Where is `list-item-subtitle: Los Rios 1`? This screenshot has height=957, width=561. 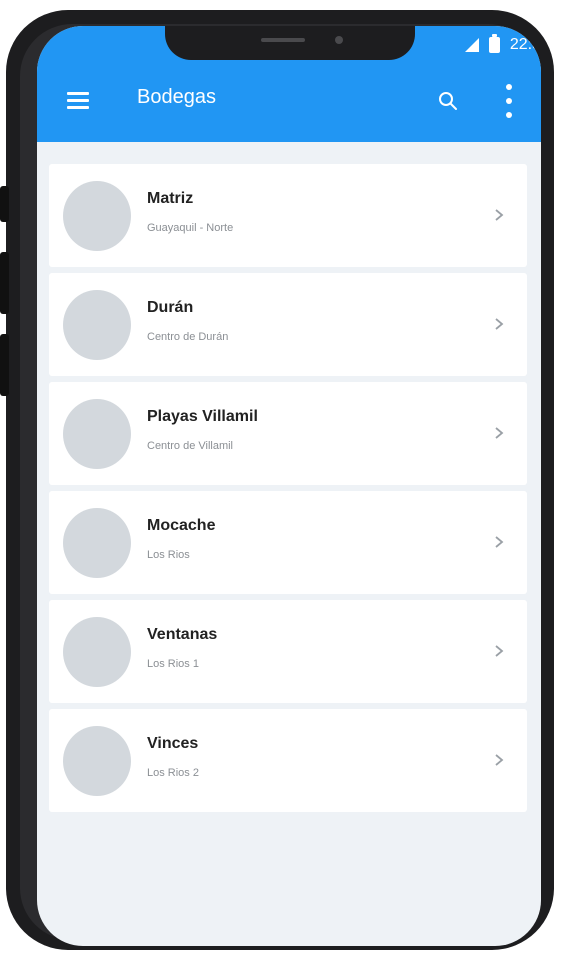
list-item-subtitle: Los Rios 1 is located at coordinates (173, 664).